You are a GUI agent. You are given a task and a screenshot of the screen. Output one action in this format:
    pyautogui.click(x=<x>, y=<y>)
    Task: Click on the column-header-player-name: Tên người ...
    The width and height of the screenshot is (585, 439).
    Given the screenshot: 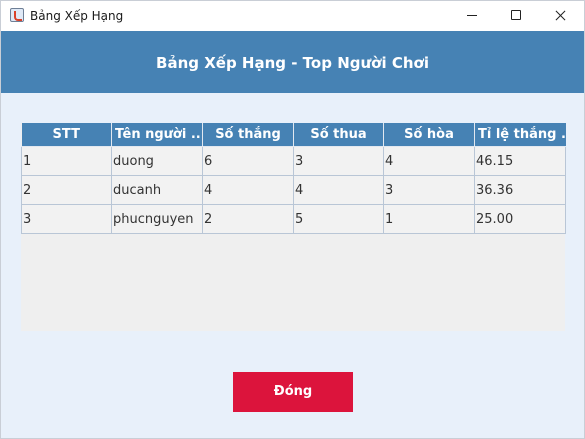 What is the action you would take?
    pyautogui.click(x=157, y=135)
    